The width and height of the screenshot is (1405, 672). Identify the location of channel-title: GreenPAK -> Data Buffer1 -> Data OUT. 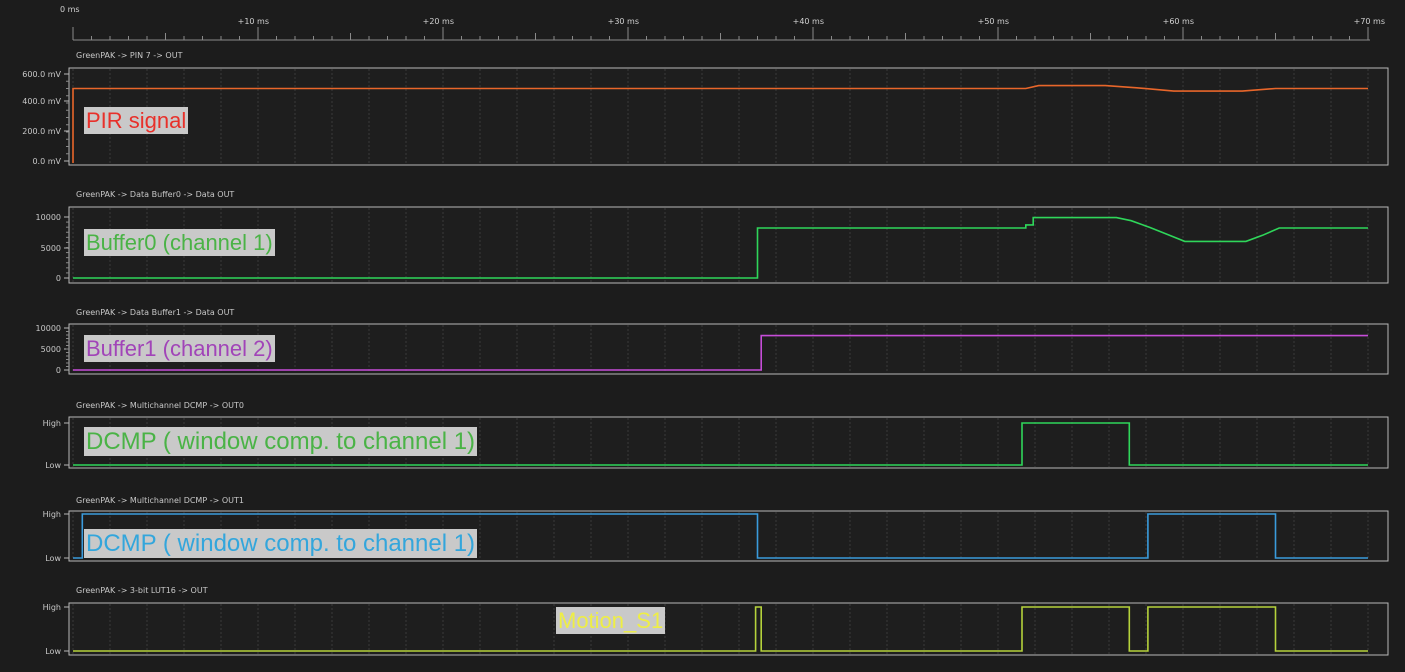
(155, 312).